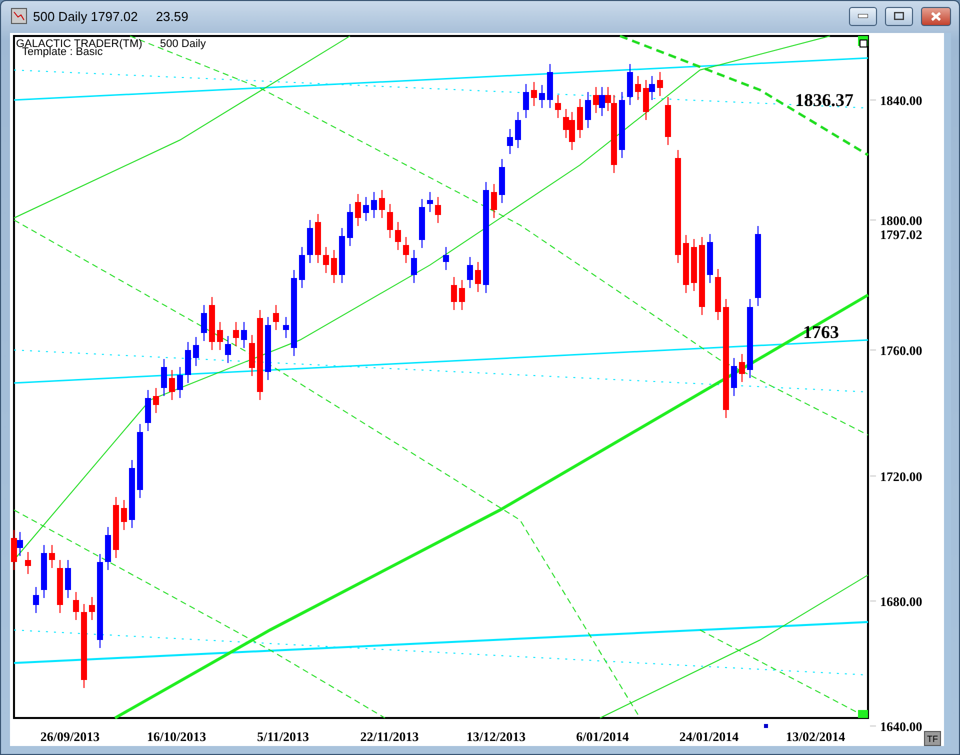 This screenshot has height=755, width=960. What do you see at coordinates (932, 738) in the screenshot?
I see `timeframe-button: TF` at bounding box center [932, 738].